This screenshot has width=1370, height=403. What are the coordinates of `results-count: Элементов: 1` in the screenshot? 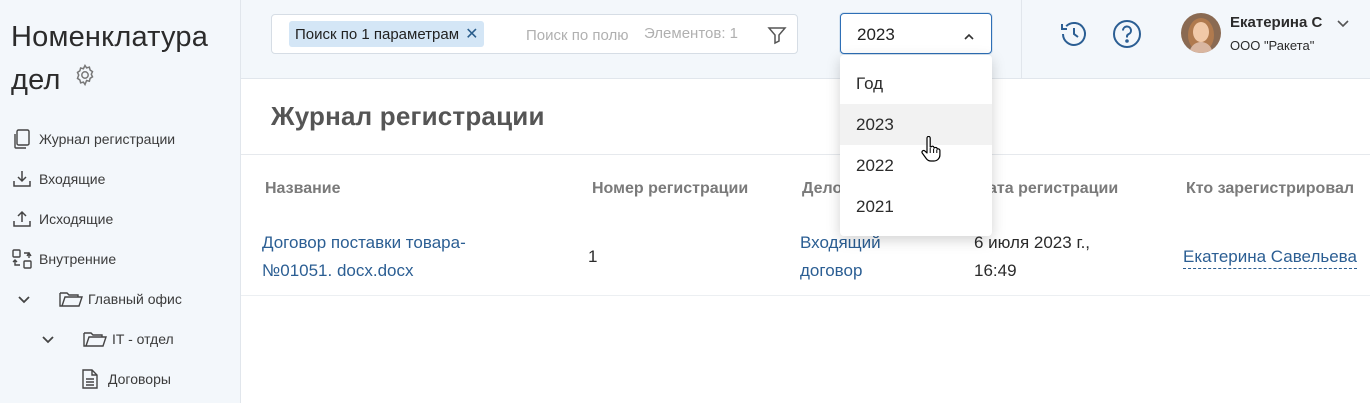 It's located at (691, 33).